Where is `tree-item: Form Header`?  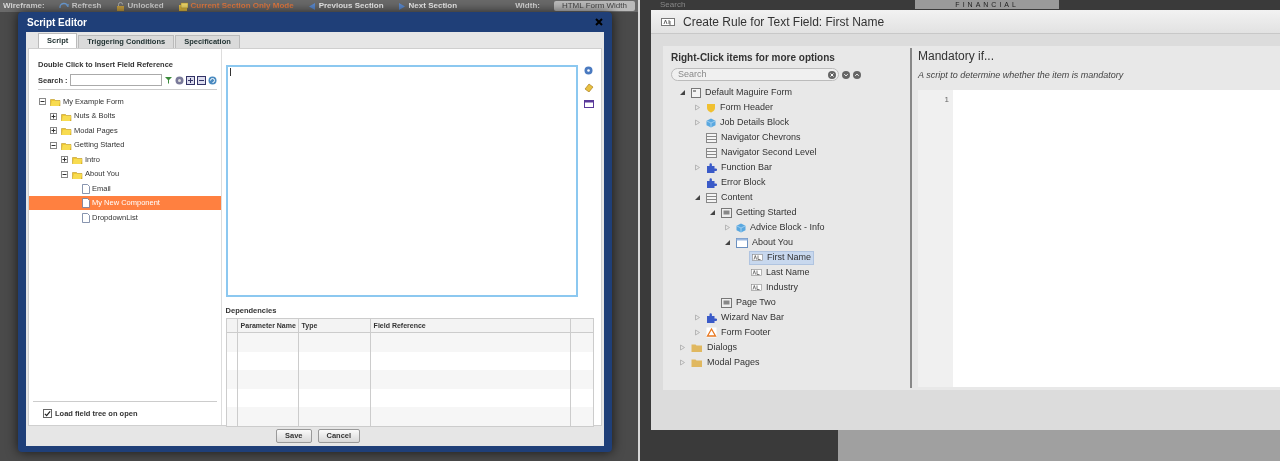
tree-item: Form Header is located at coordinates (739, 107).